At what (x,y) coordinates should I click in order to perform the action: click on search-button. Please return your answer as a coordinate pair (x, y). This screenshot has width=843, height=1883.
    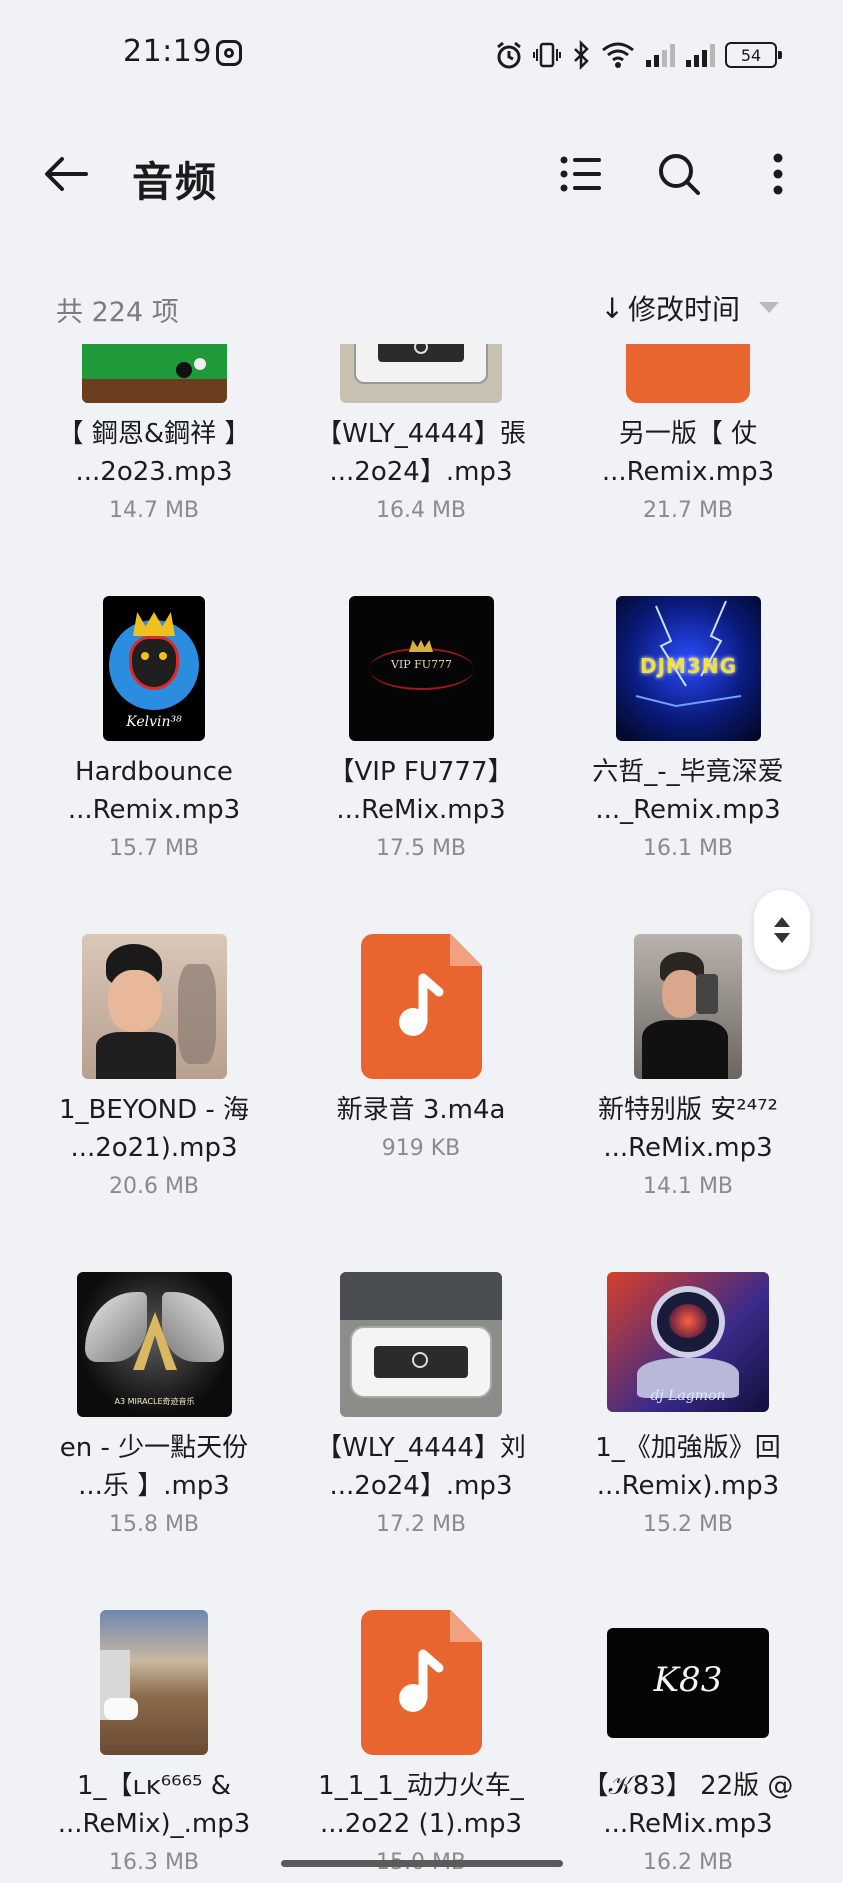
    Looking at the image, I should click on (679, 174).